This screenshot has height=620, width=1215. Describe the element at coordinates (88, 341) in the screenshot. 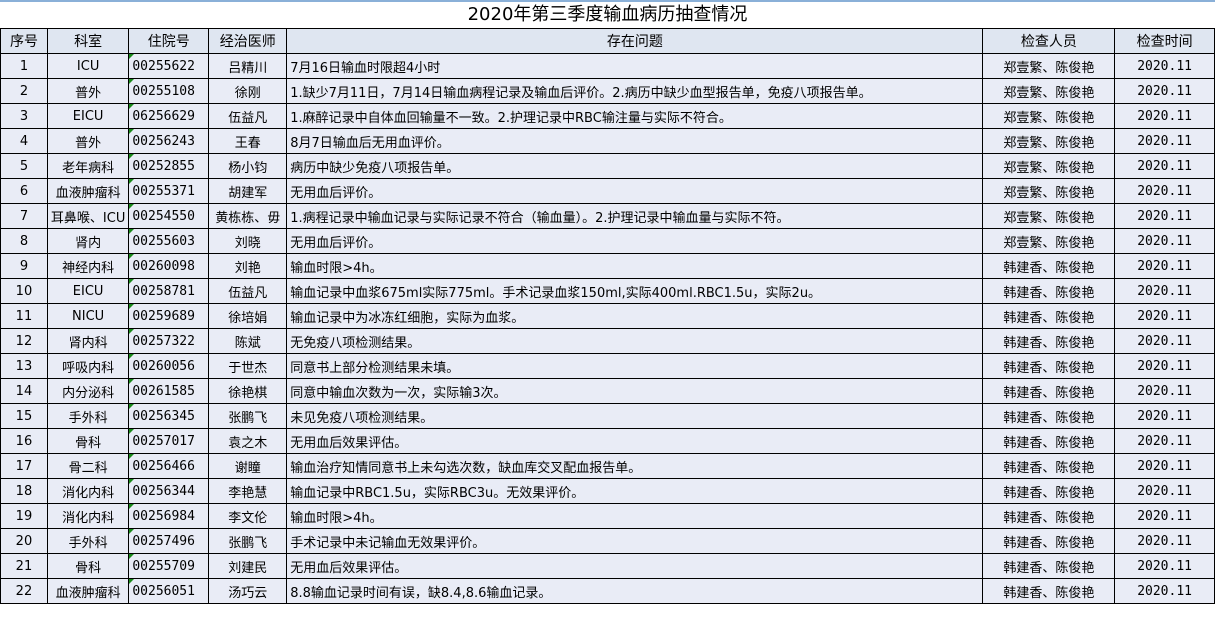

I see `cell-department: 肾内科` at that location.